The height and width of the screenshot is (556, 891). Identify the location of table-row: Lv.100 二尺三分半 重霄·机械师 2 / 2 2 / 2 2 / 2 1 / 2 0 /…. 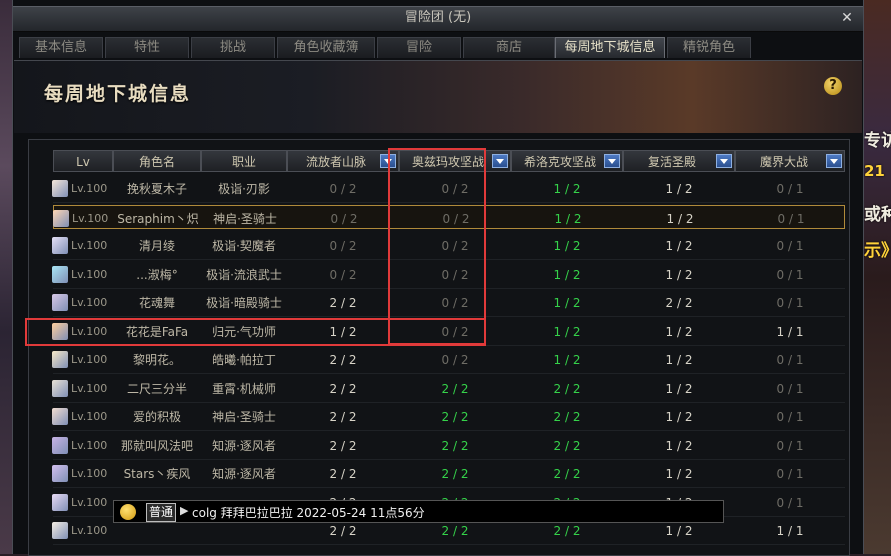
(448, 389).